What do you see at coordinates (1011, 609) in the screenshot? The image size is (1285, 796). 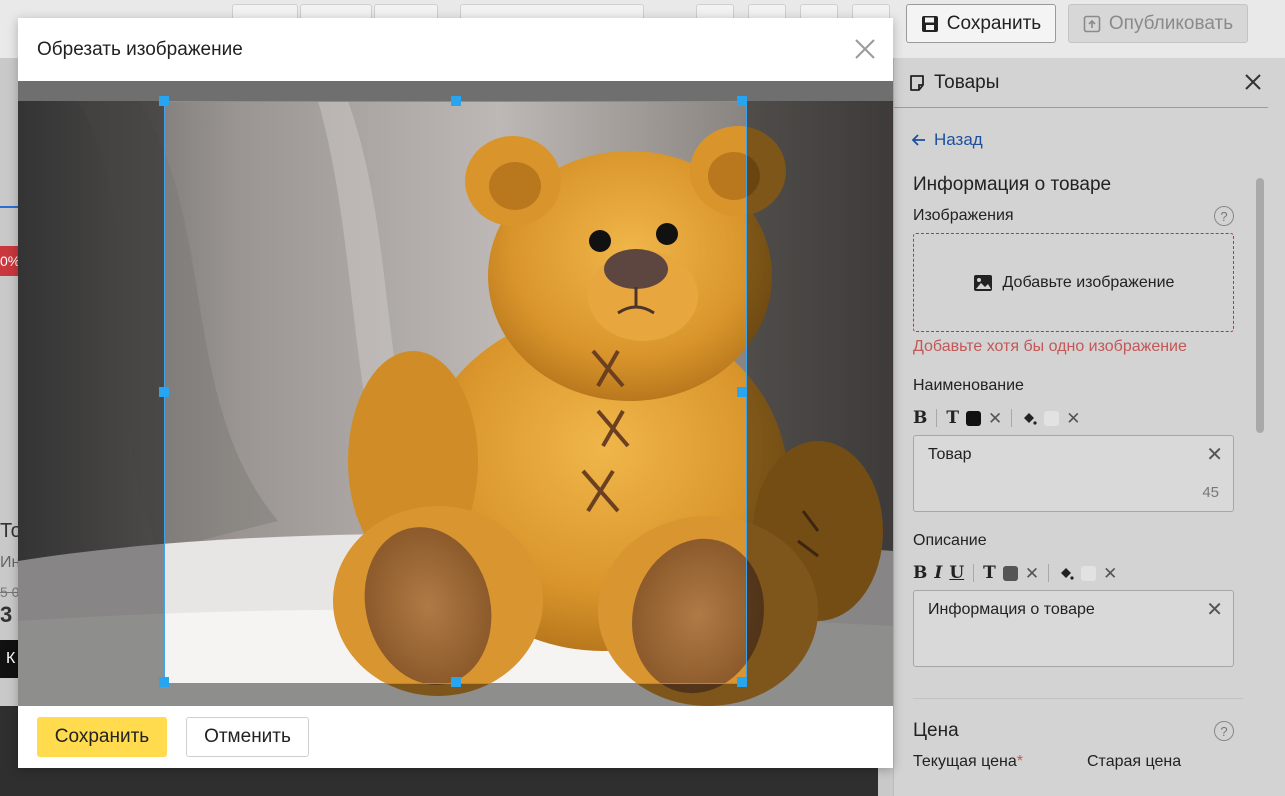 I see `description-input-value: Информация о товаре` at bounding box center [1011, 609].